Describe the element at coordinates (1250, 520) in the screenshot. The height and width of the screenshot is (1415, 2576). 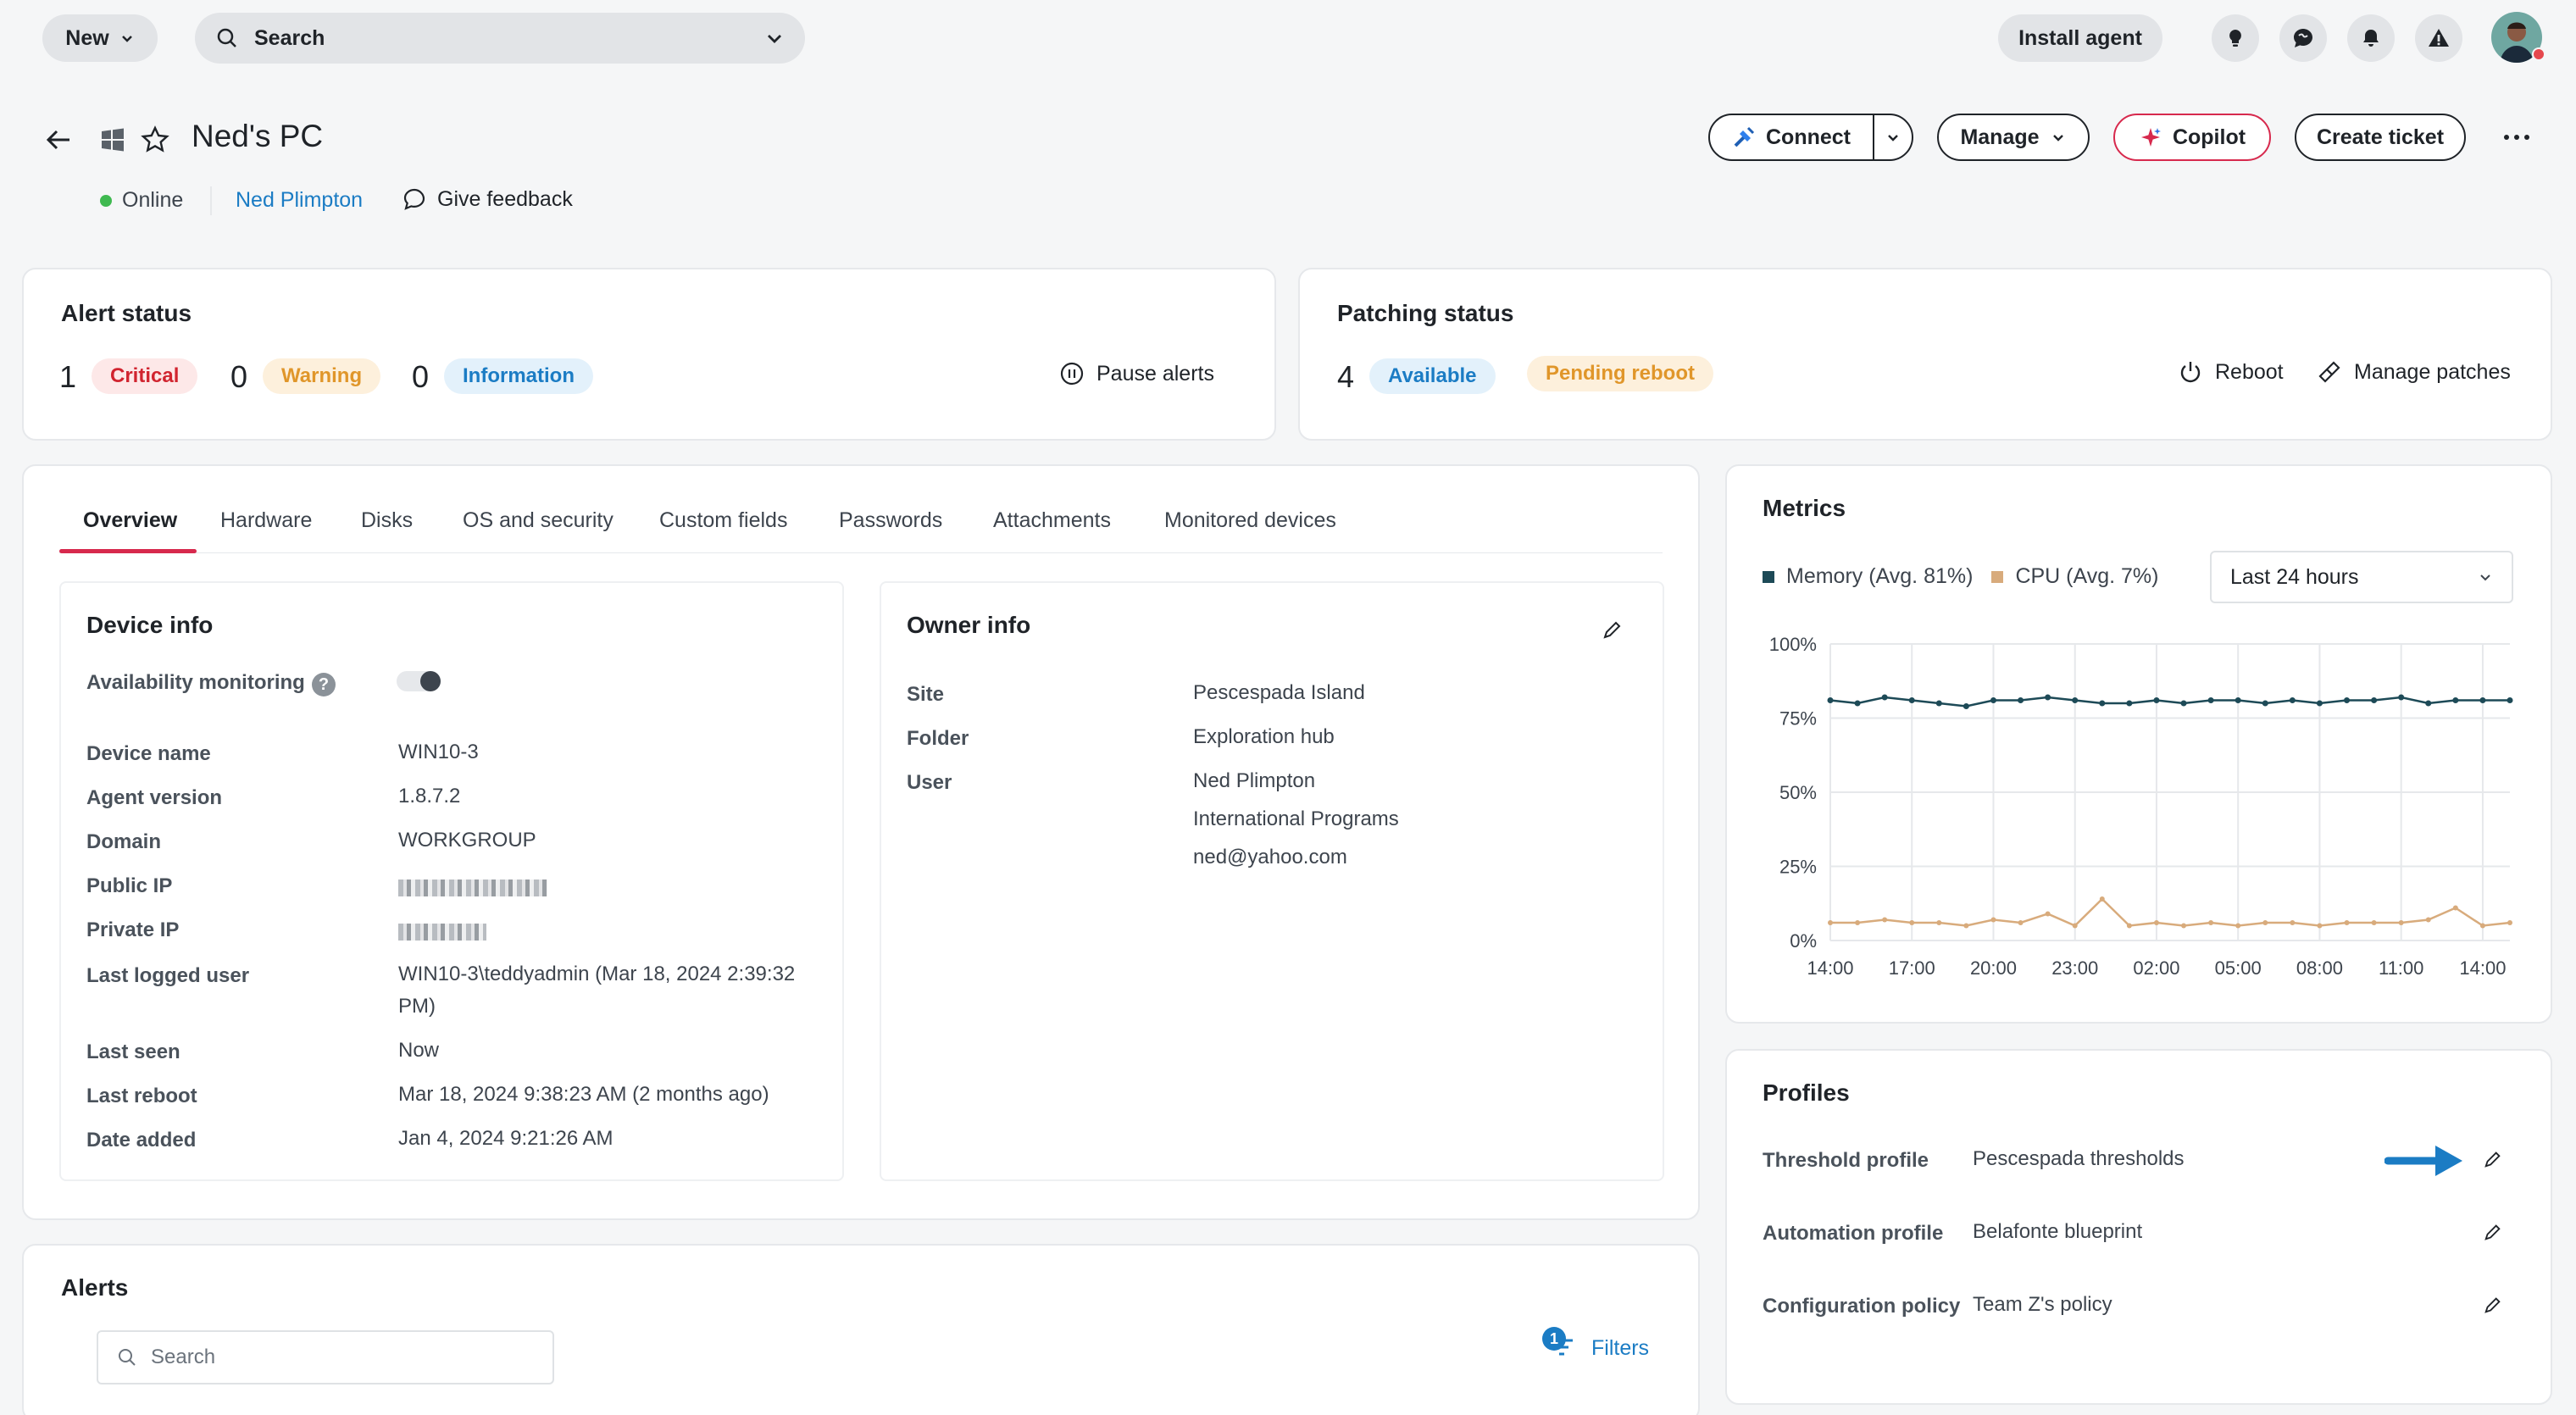
I see `tab-monitored-devices: Monitored devices` at that location.